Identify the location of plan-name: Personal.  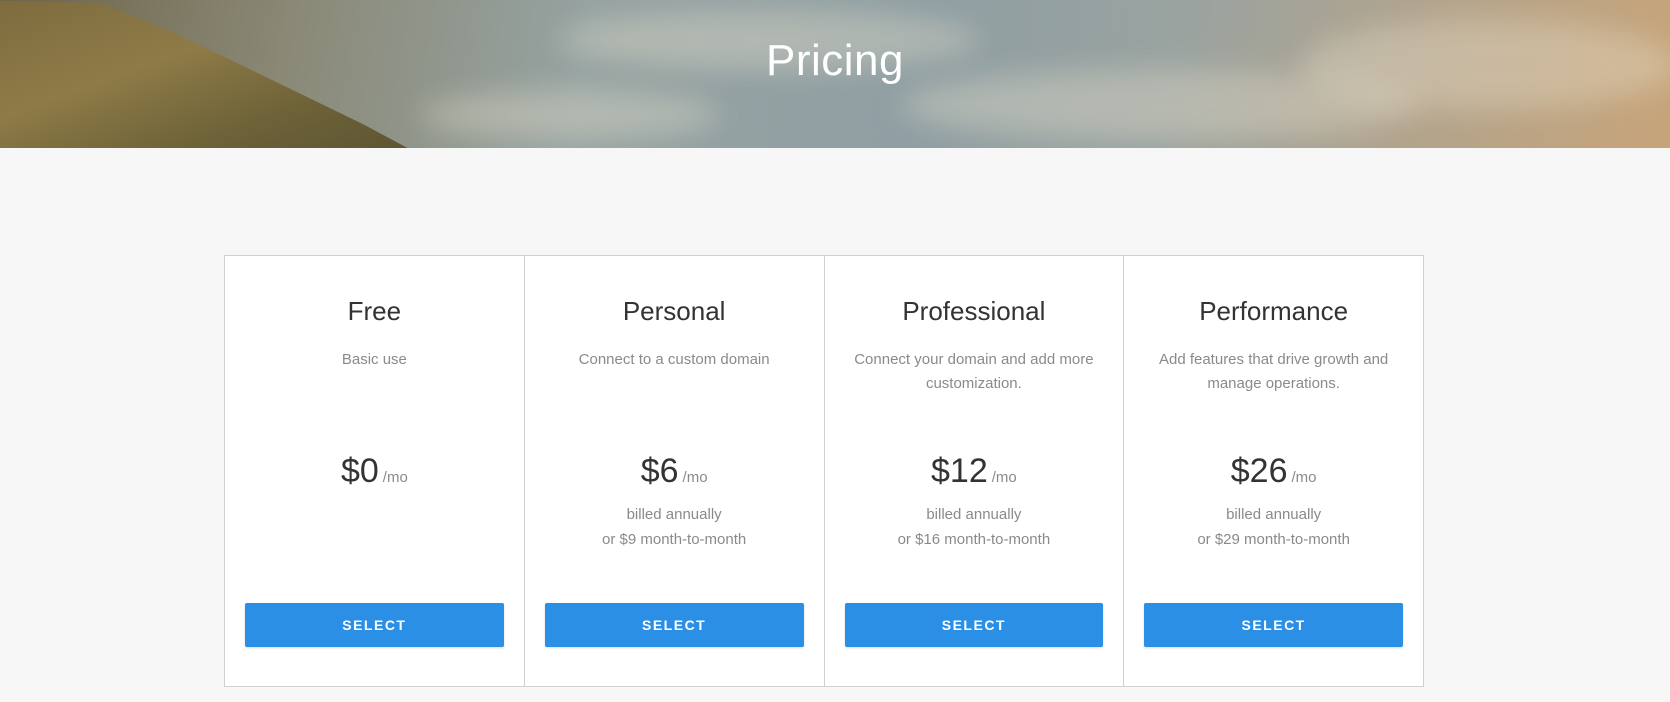
(674, 311).